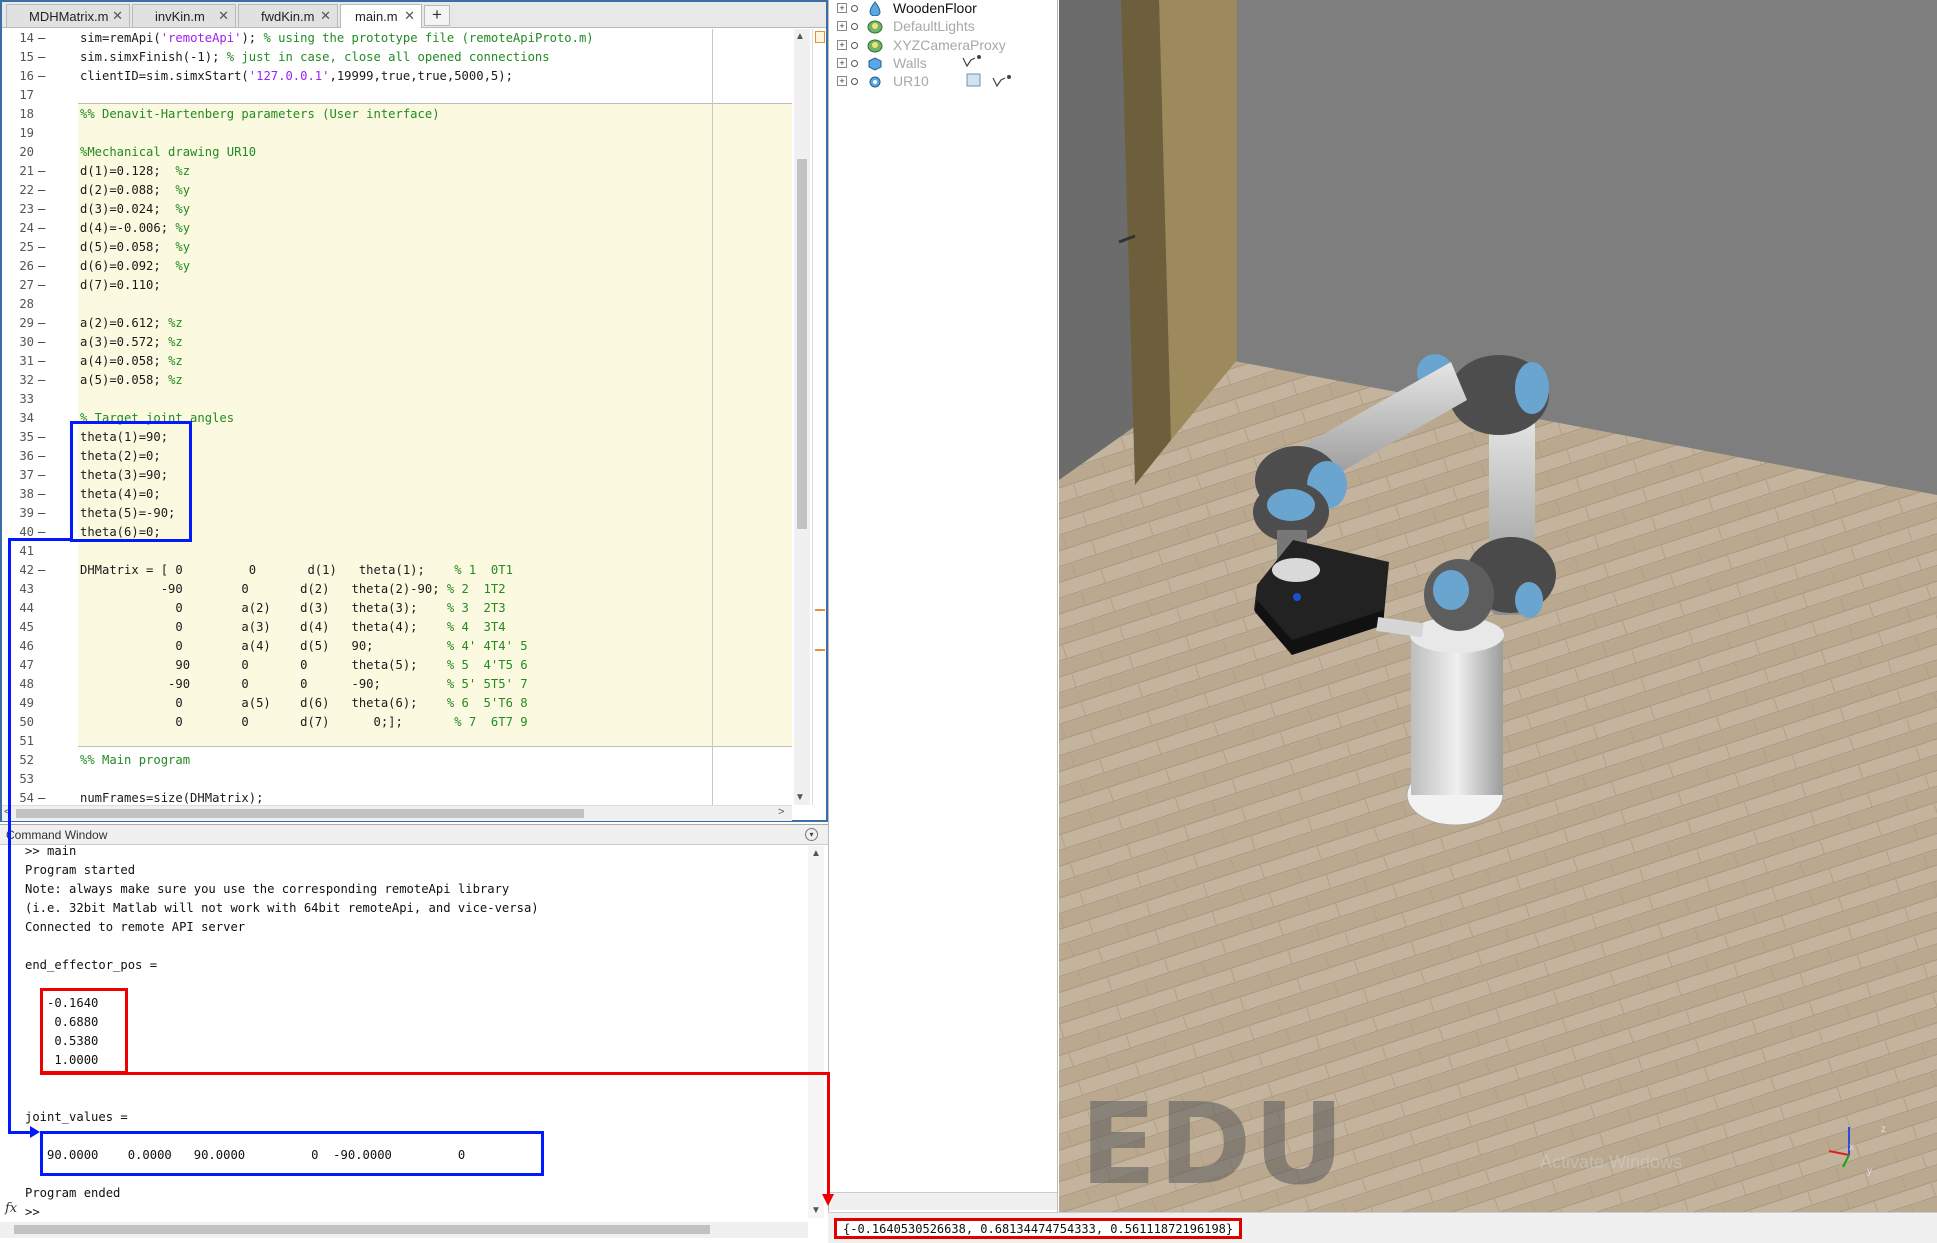 This screenshot has width=1937, height=1243. I want to click on code-line: 26– d(6)=0.092; %y, so click(397, 266).